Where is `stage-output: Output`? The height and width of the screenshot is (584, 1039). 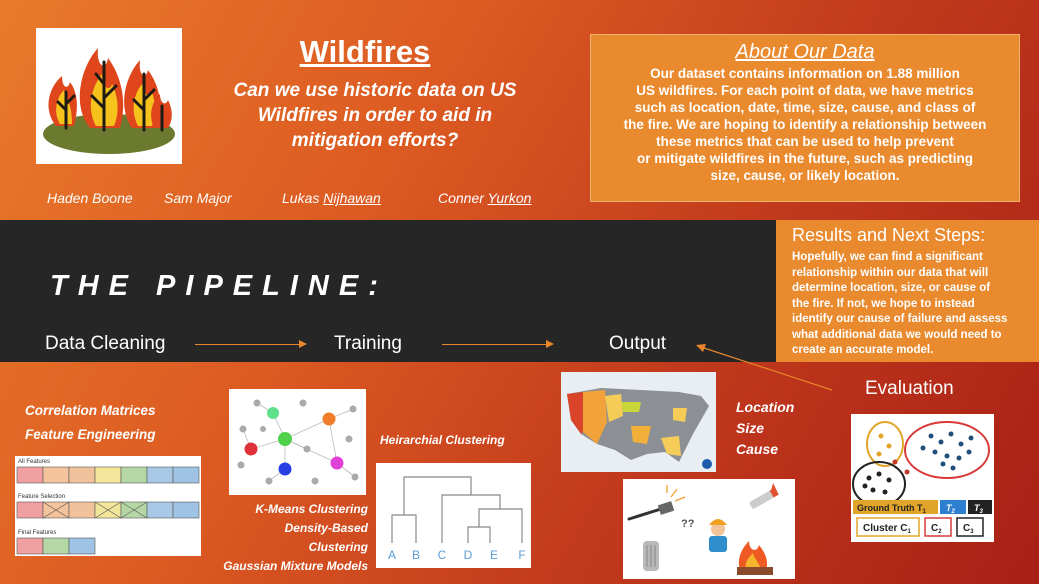 stage-output: Output is located at coordinates (638, 343).